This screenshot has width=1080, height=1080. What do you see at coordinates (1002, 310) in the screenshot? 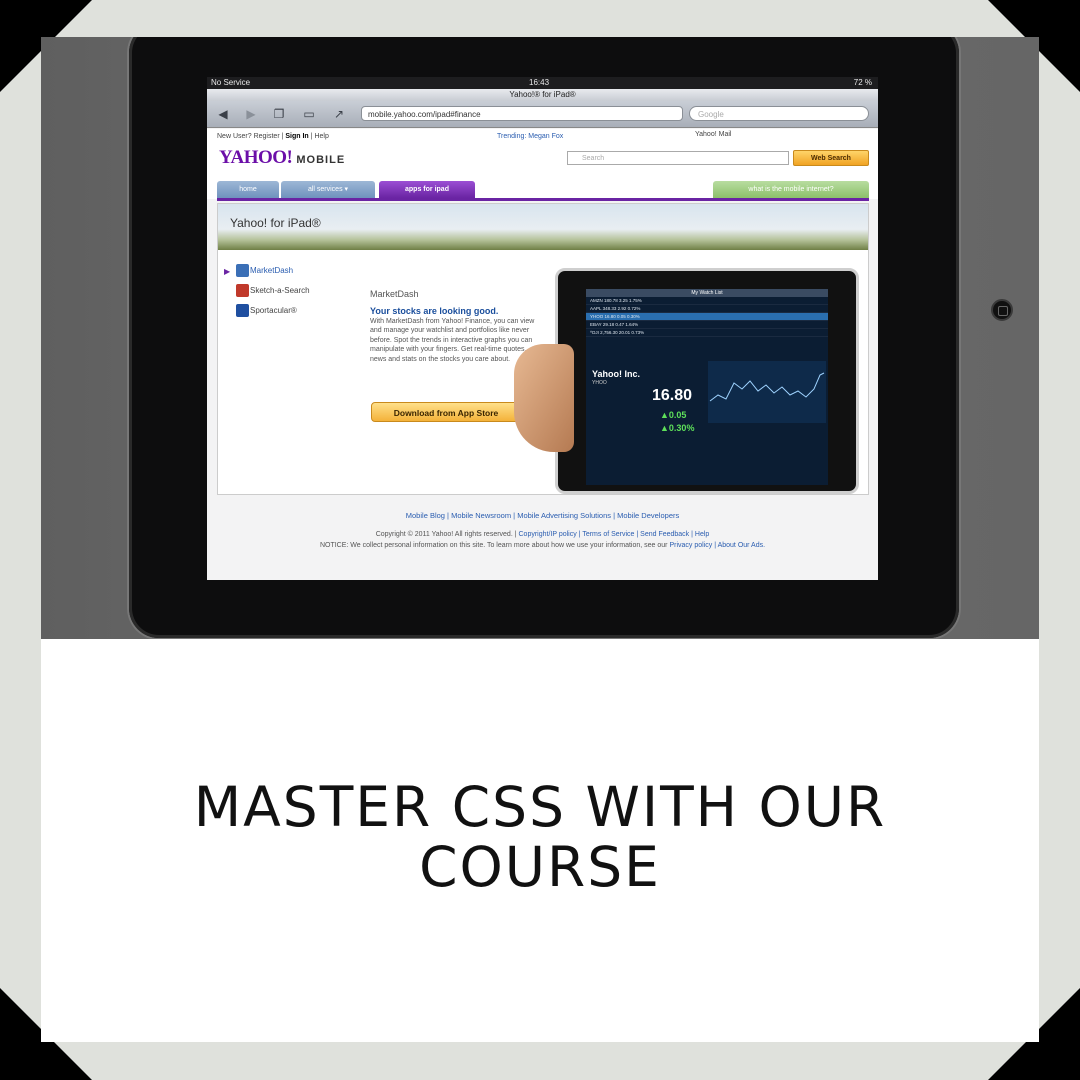
I see `home-button` at bounding box center [1002, 310].